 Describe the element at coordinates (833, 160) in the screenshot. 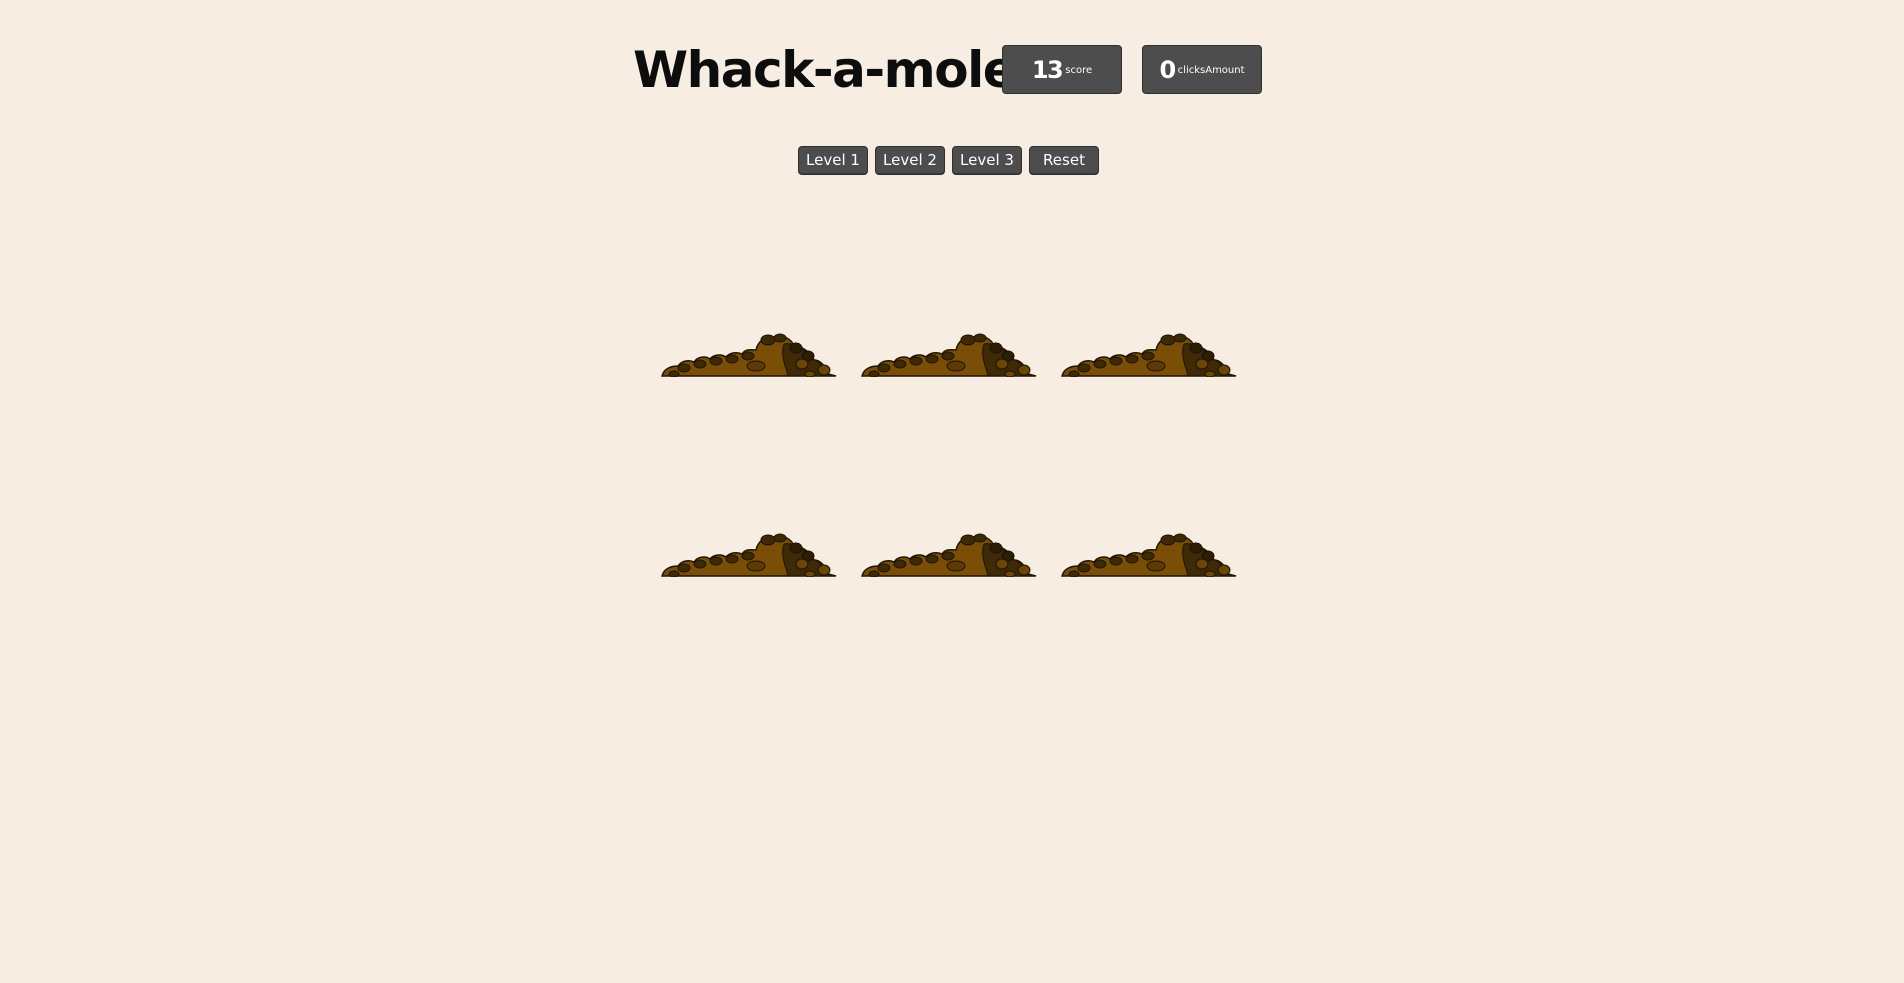

I see `level-1-button: Level 1` at that location.